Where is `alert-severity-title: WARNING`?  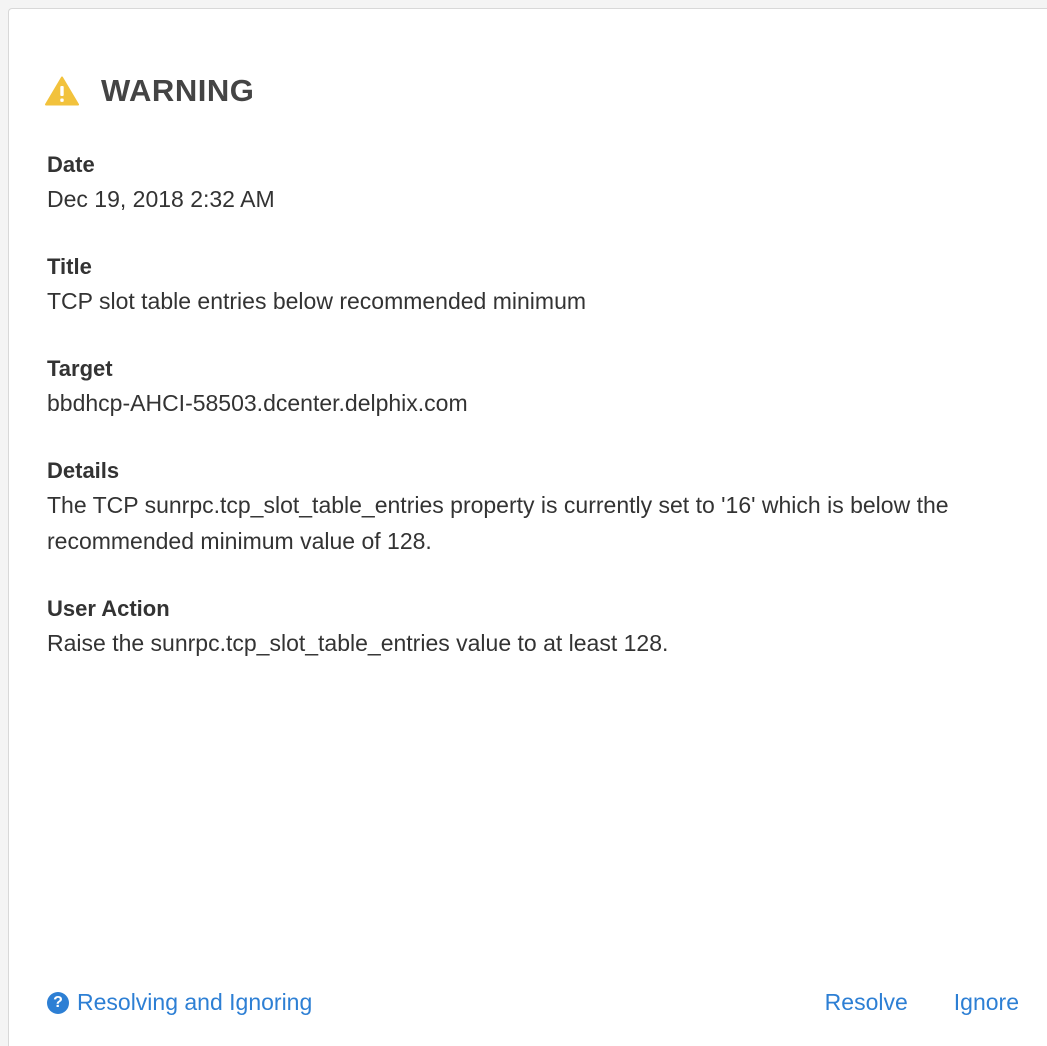
alert-severity-title: WARNING is located at coordinates (178, 90).